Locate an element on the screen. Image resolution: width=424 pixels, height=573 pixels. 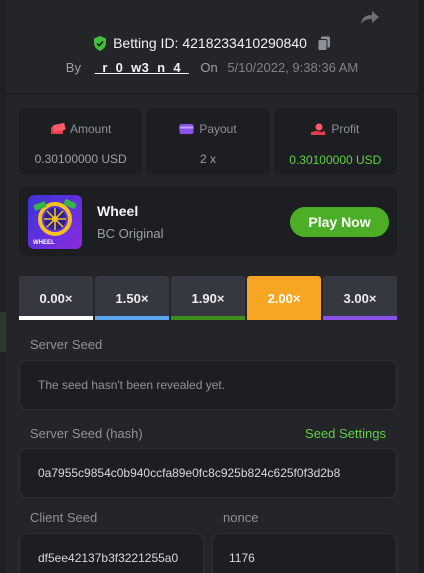
payout-tab-4: 3.00× is located at coordinates (360, 298).